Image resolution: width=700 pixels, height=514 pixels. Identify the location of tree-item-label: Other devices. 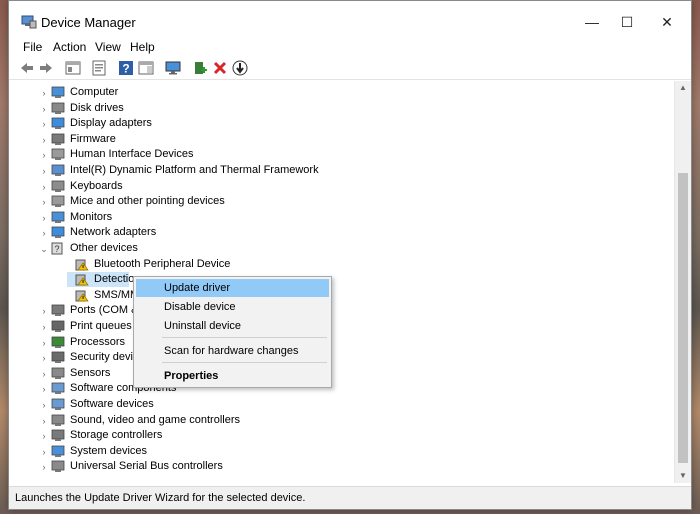
(104, 248).